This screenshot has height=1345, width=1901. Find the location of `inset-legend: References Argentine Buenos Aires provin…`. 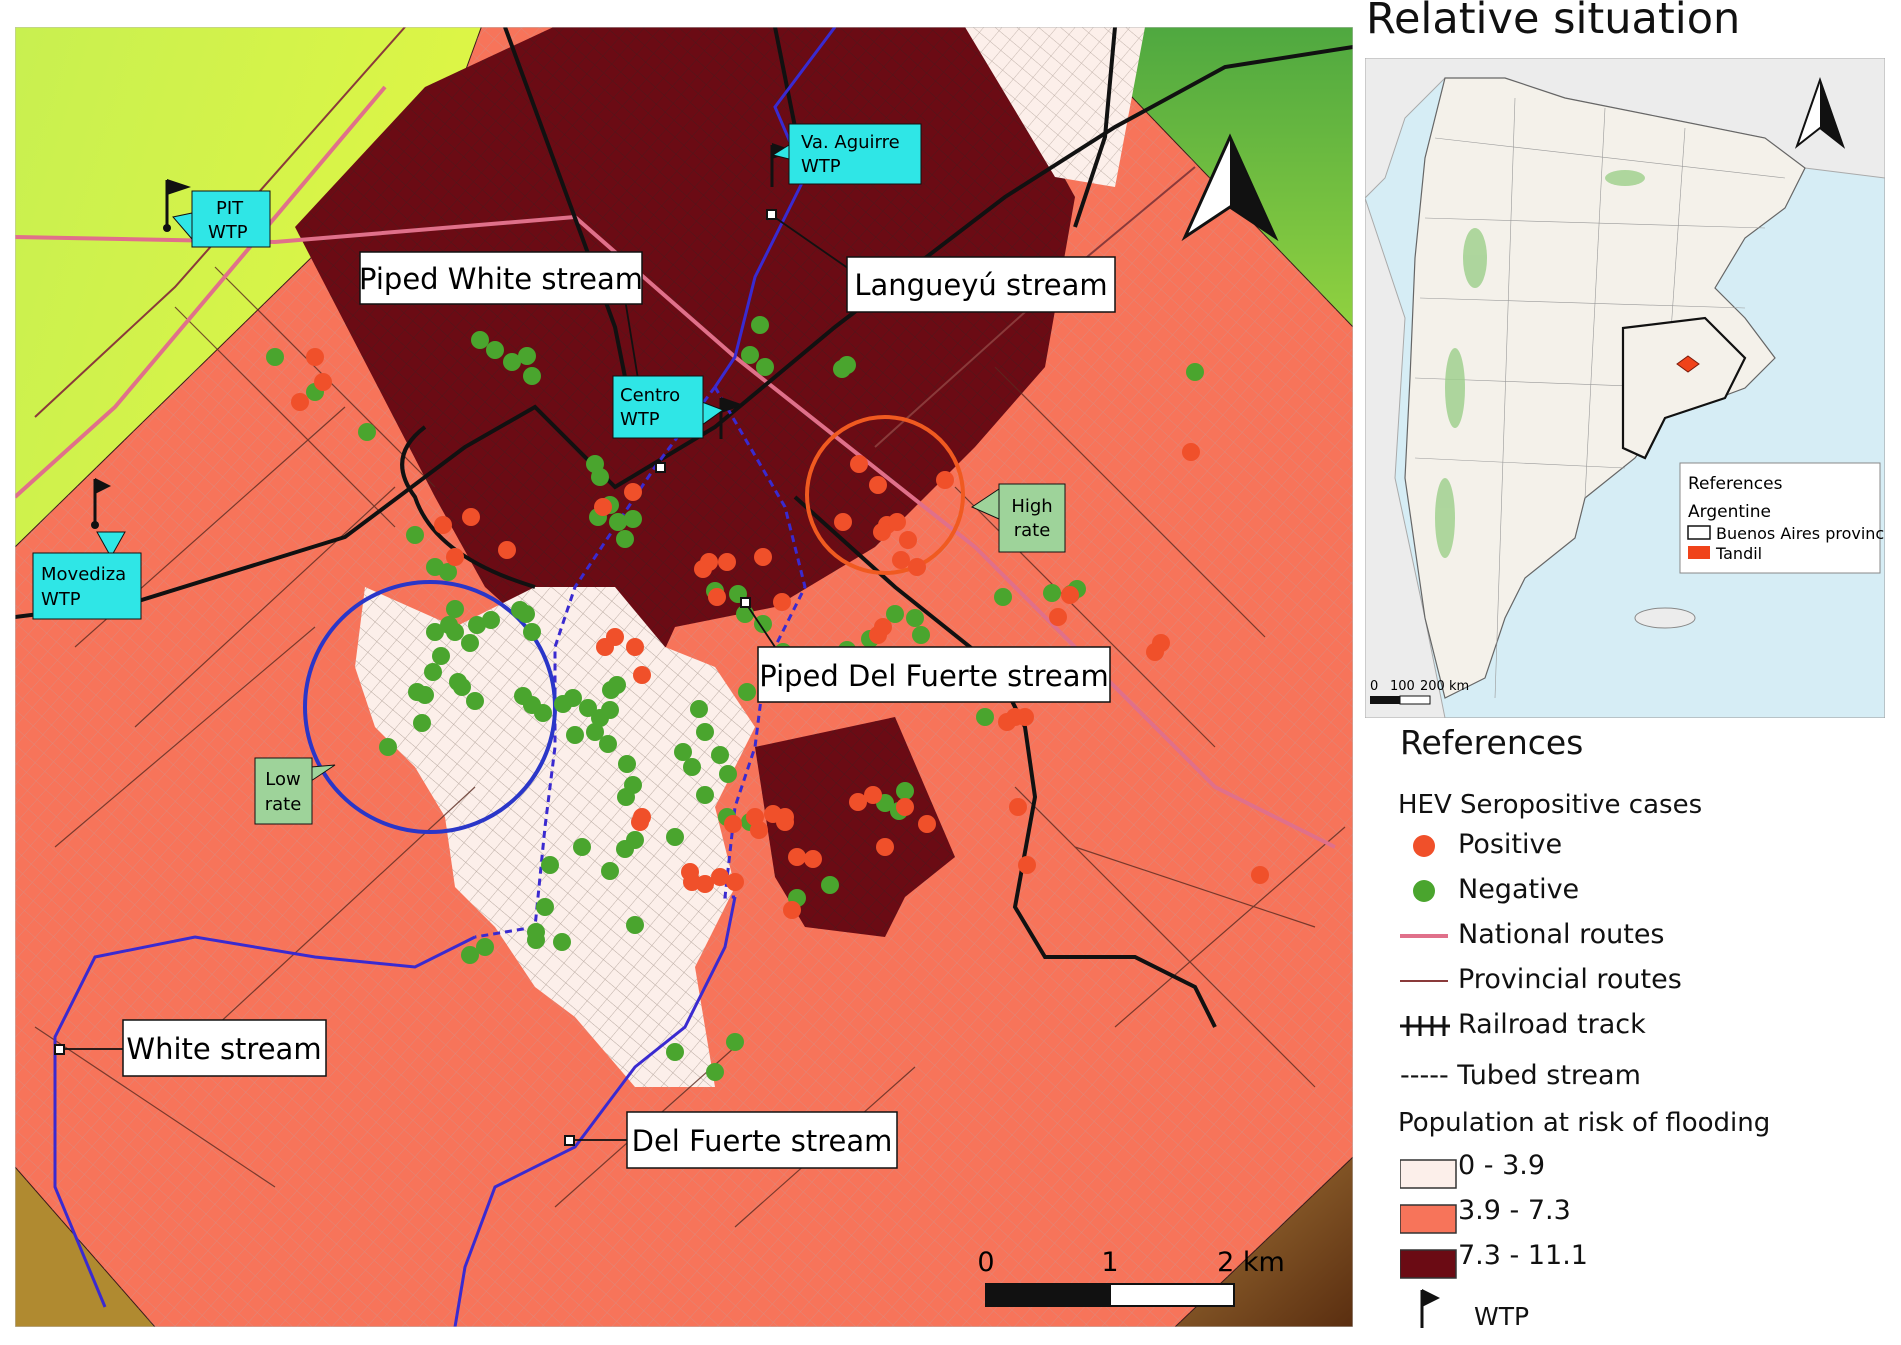

inset-legend: References Argentine Buenos Aires provin… is located at coordinates (1782, 518).